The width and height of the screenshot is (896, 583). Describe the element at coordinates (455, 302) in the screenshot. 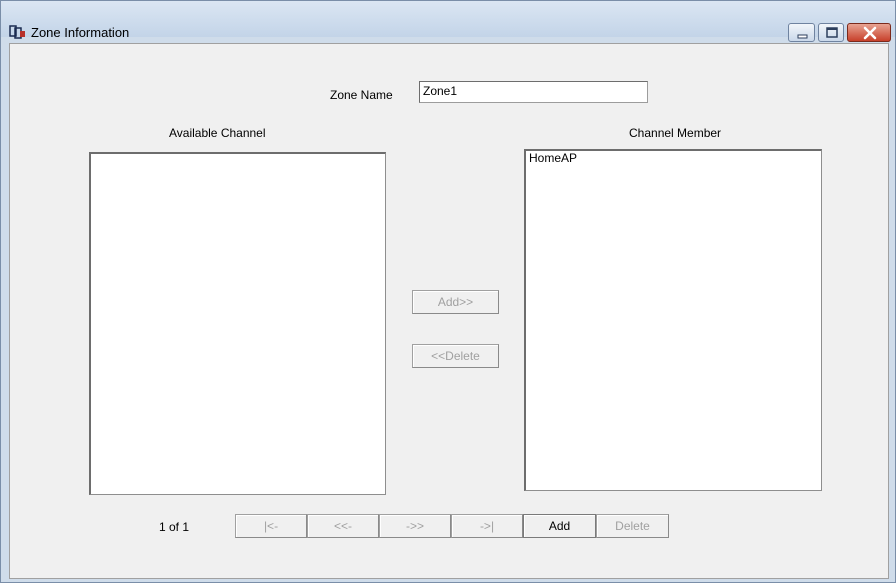

I see `add-to-members-button: Add>>` at that location.